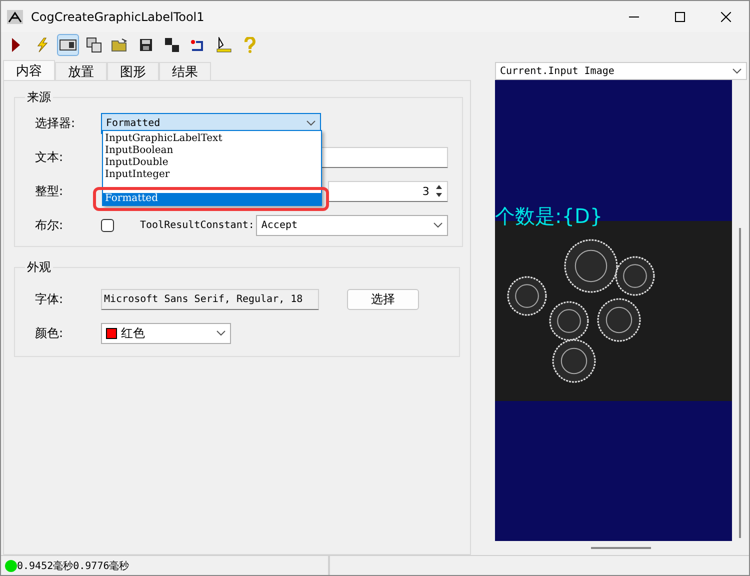 This screenshot has width=750, height=576. Describe the element at coordinates (212, 199) in the screenshot. I see `dropdown-option: Formatted` at that location.